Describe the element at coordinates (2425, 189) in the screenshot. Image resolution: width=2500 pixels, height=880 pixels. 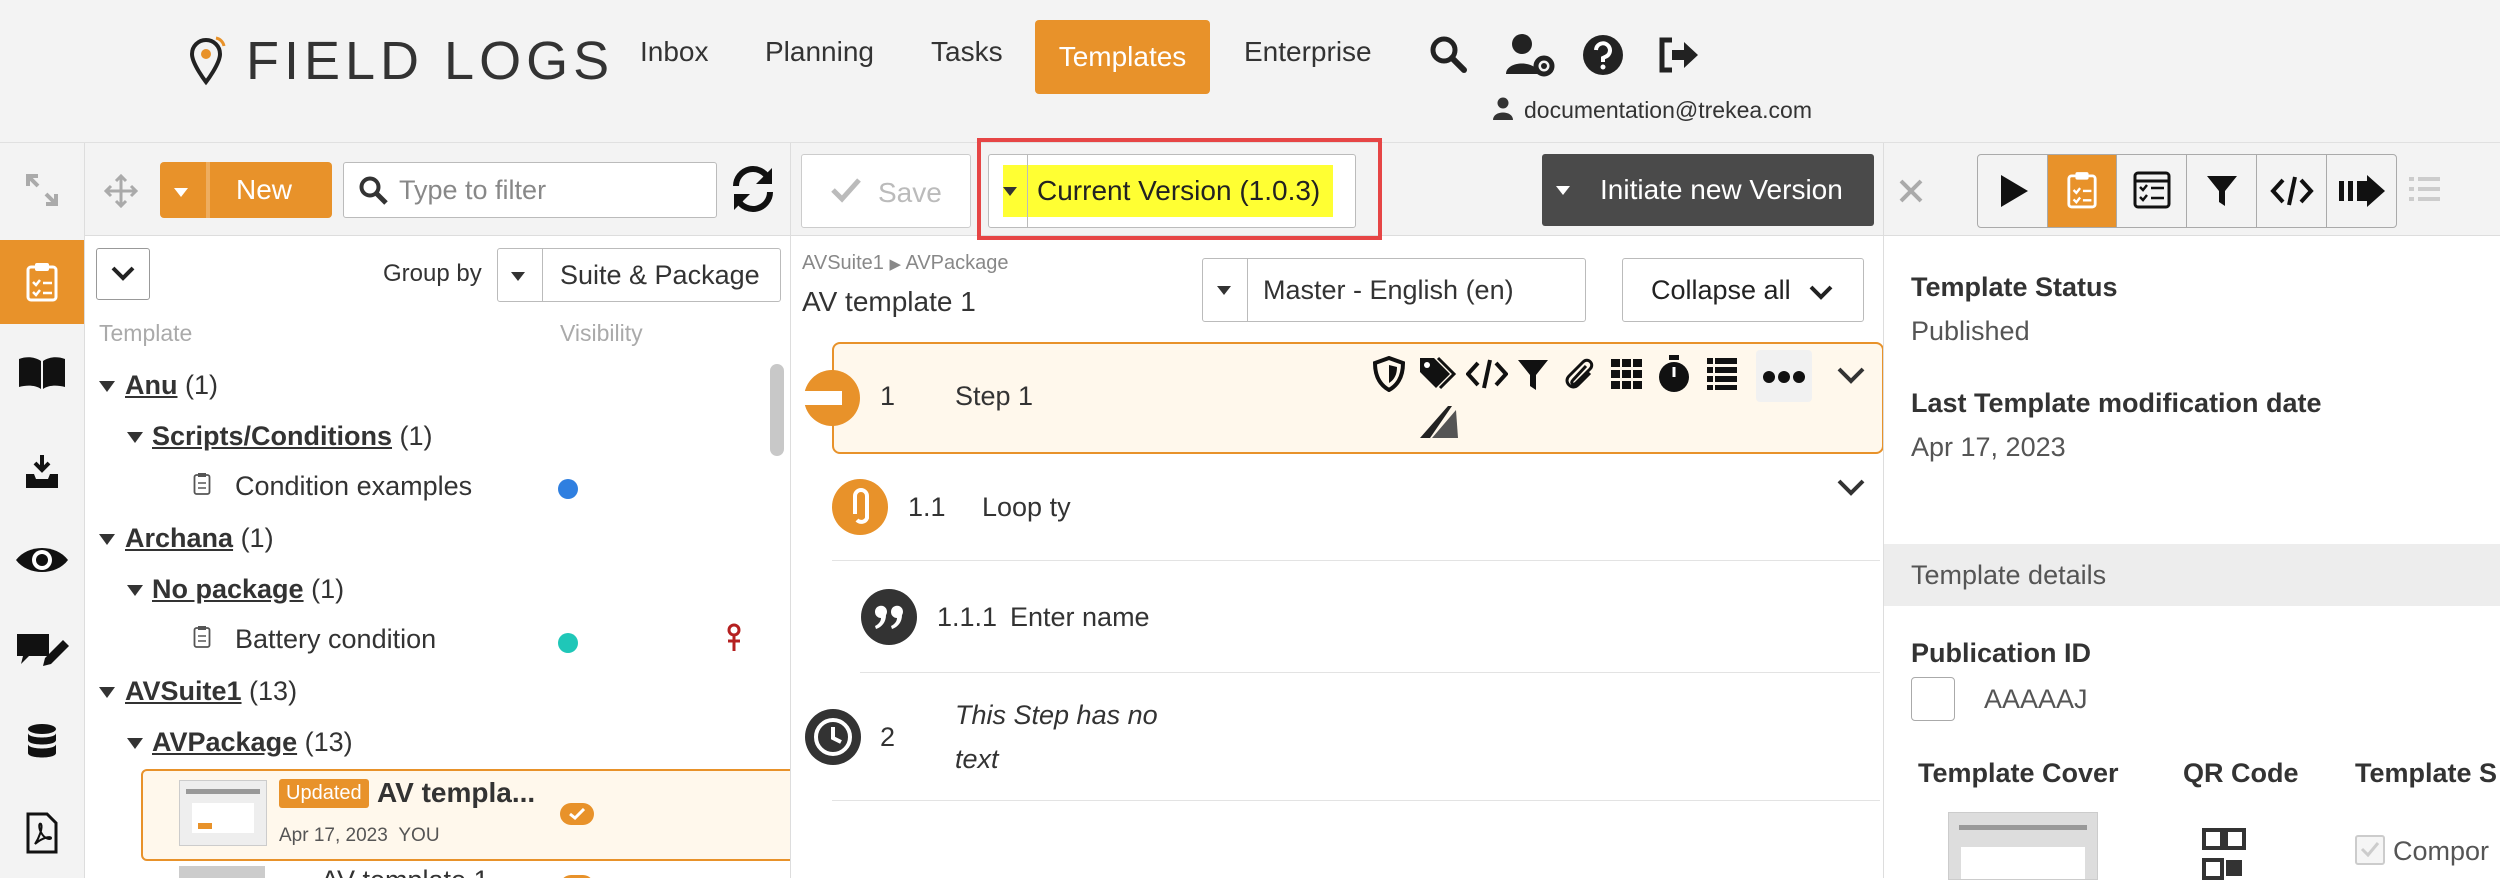
I see `list-icon` at that location.